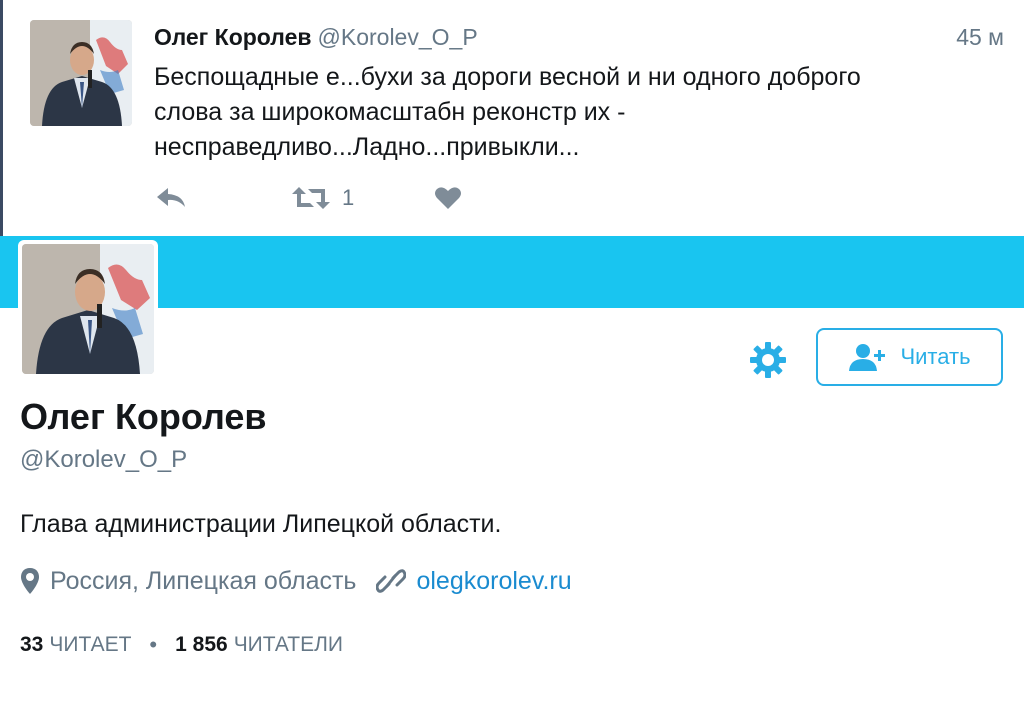  What do you see at coordinates (867, 357) in the screenshot?
I see `add-user-icon` at bounding box center [867, 357].